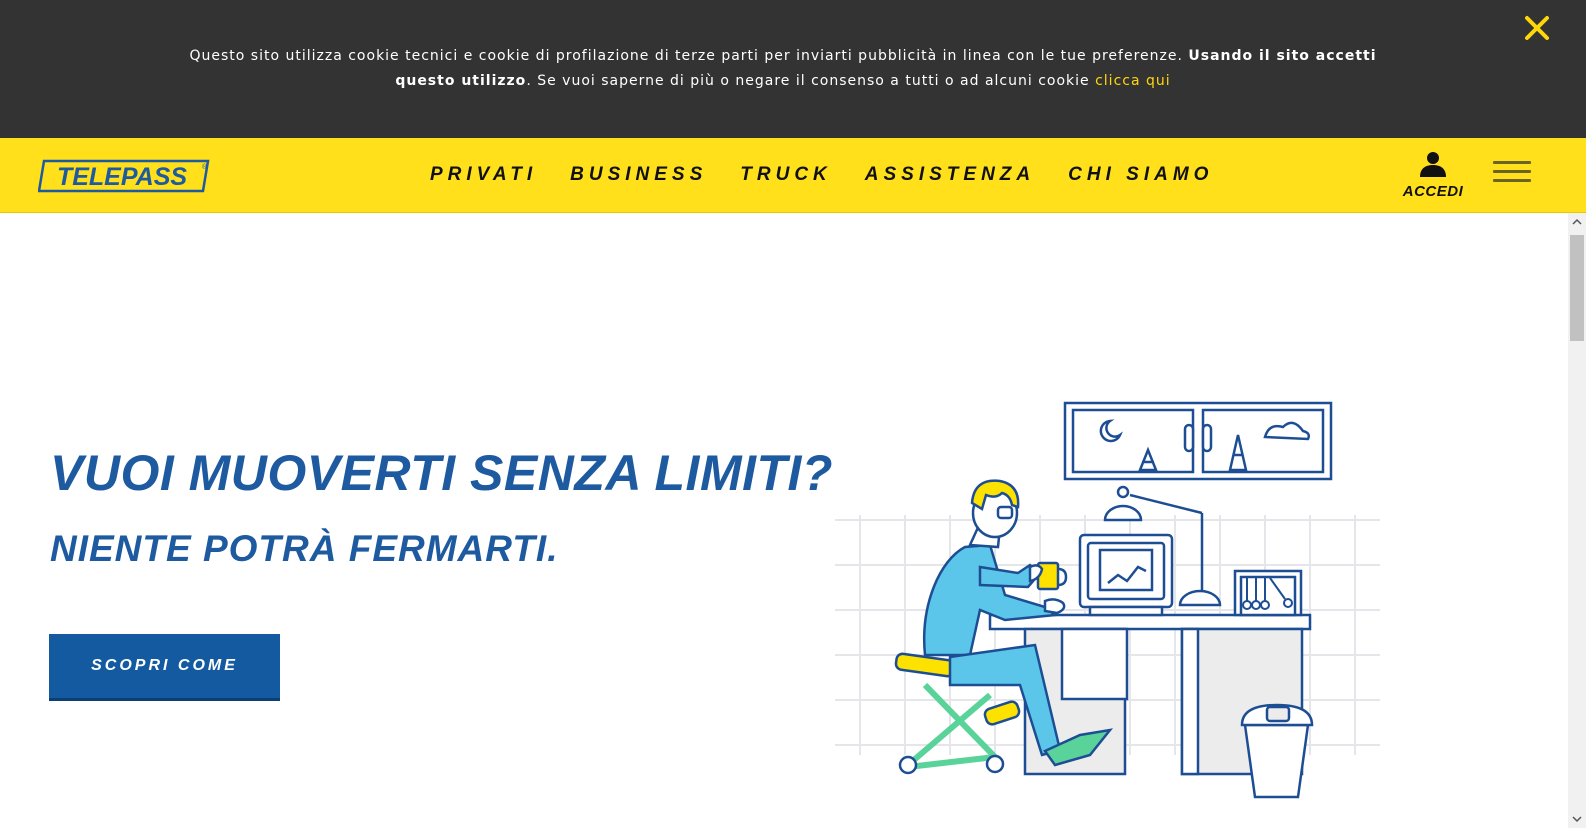 The image size is (1586, 833). Describe the element at coordinates (483, 175) in the screenshot. I see `nav-item-privati: PRIVATI` at that location.